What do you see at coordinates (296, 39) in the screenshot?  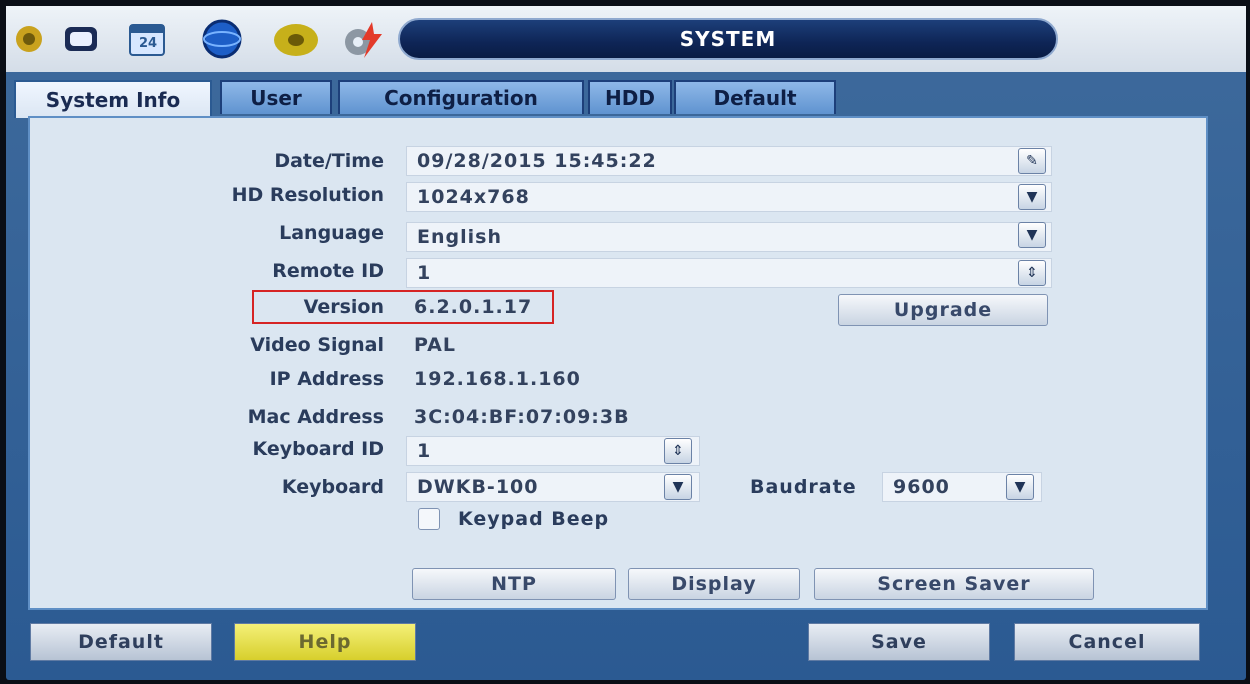 I see `disk-icon` at bounding box center [296, 39].